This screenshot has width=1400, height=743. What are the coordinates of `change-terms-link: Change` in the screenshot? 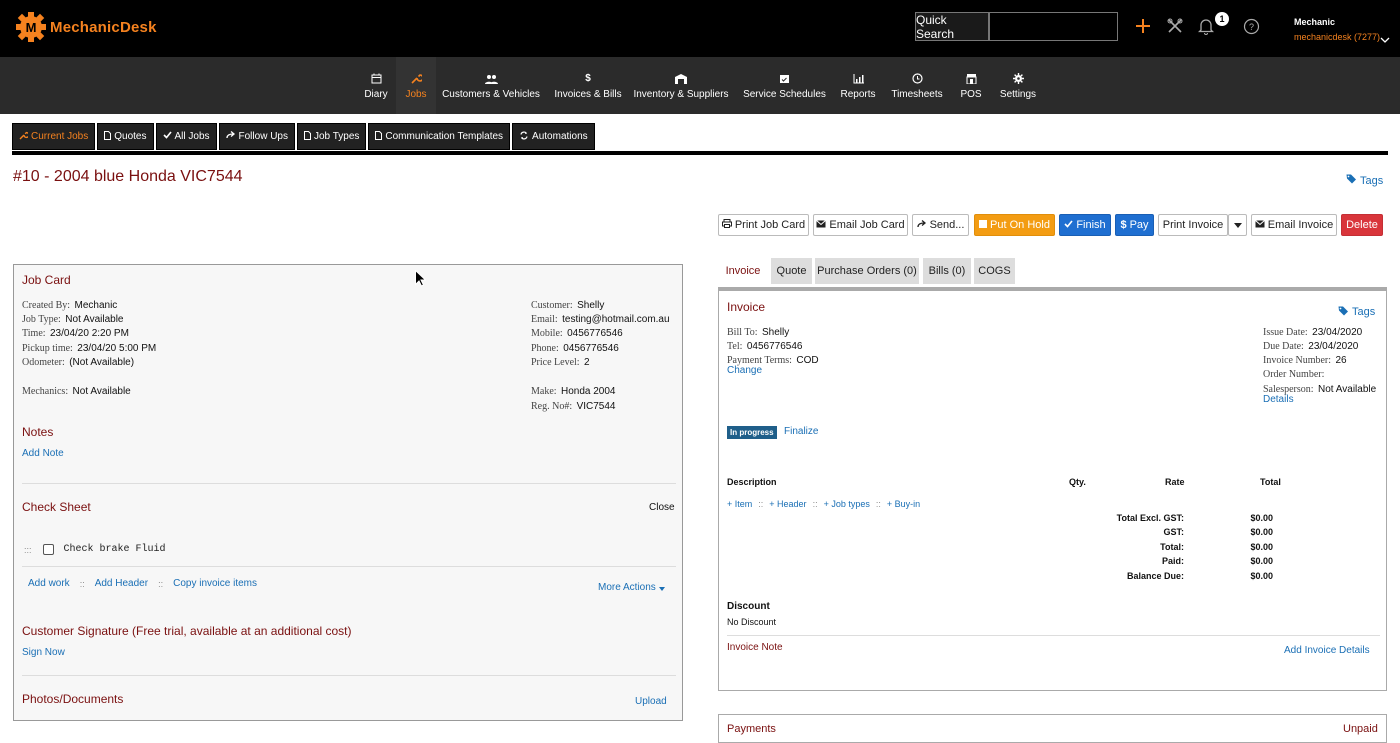 It's located at (744, 370).